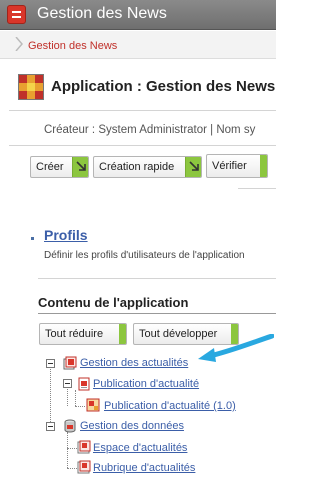 This screenshot has height=485, width=320. What do you see at coordinates (16, 14) in the screenshot?
I see `news-app-icon` at bounding box center [16, 14].